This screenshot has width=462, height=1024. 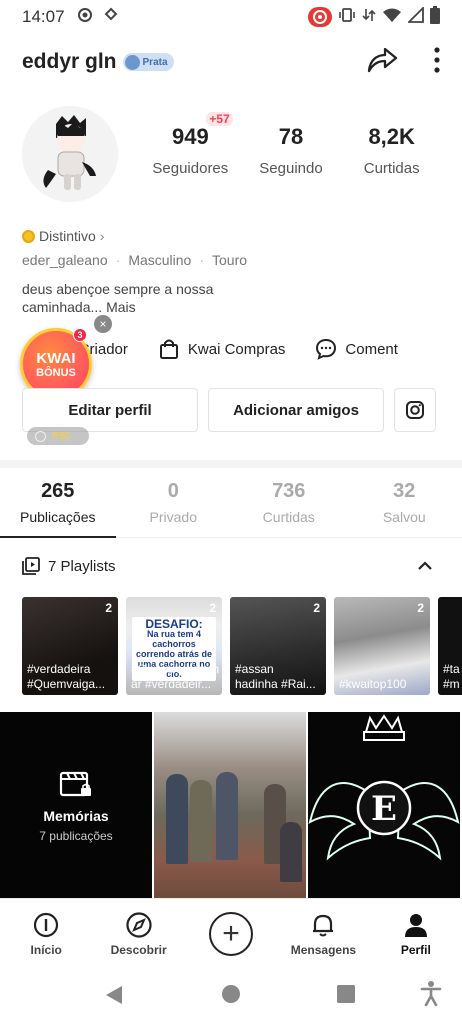 I want to click on tab-label: Publicações, so click(x=58, y=517).